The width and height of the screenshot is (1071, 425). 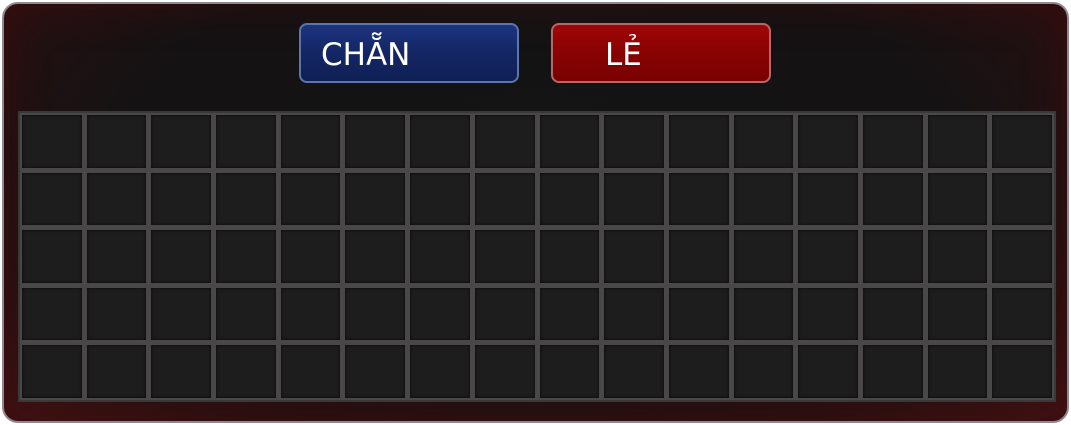 I want to click on odd-button: LẺ, so click(x=661, y=53).